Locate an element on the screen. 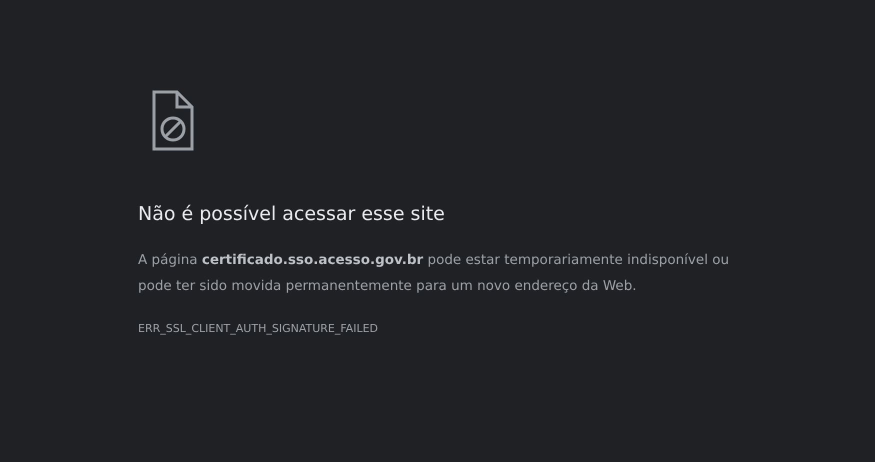 This screenshot has width=875, height=462. blocked-file-icon is located at coordinates (173, 121).